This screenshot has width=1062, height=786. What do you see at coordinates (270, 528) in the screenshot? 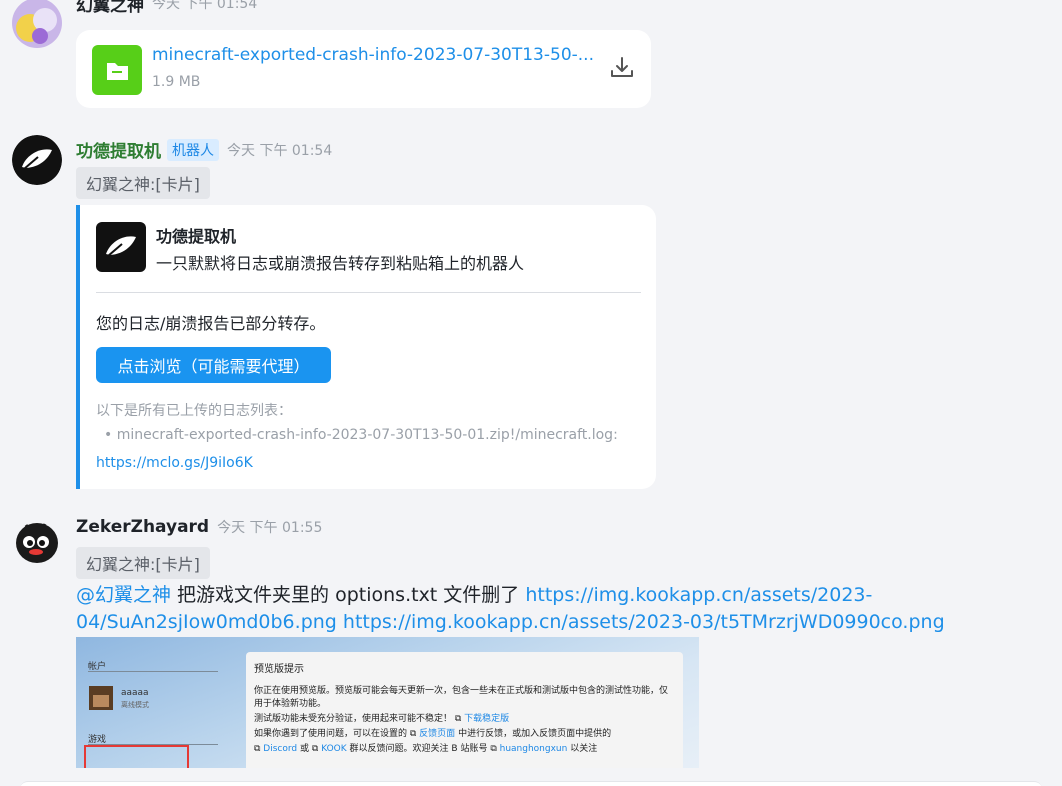
I see `timestamp: 今天 下午 01:55` at bounding box center [270, 528].